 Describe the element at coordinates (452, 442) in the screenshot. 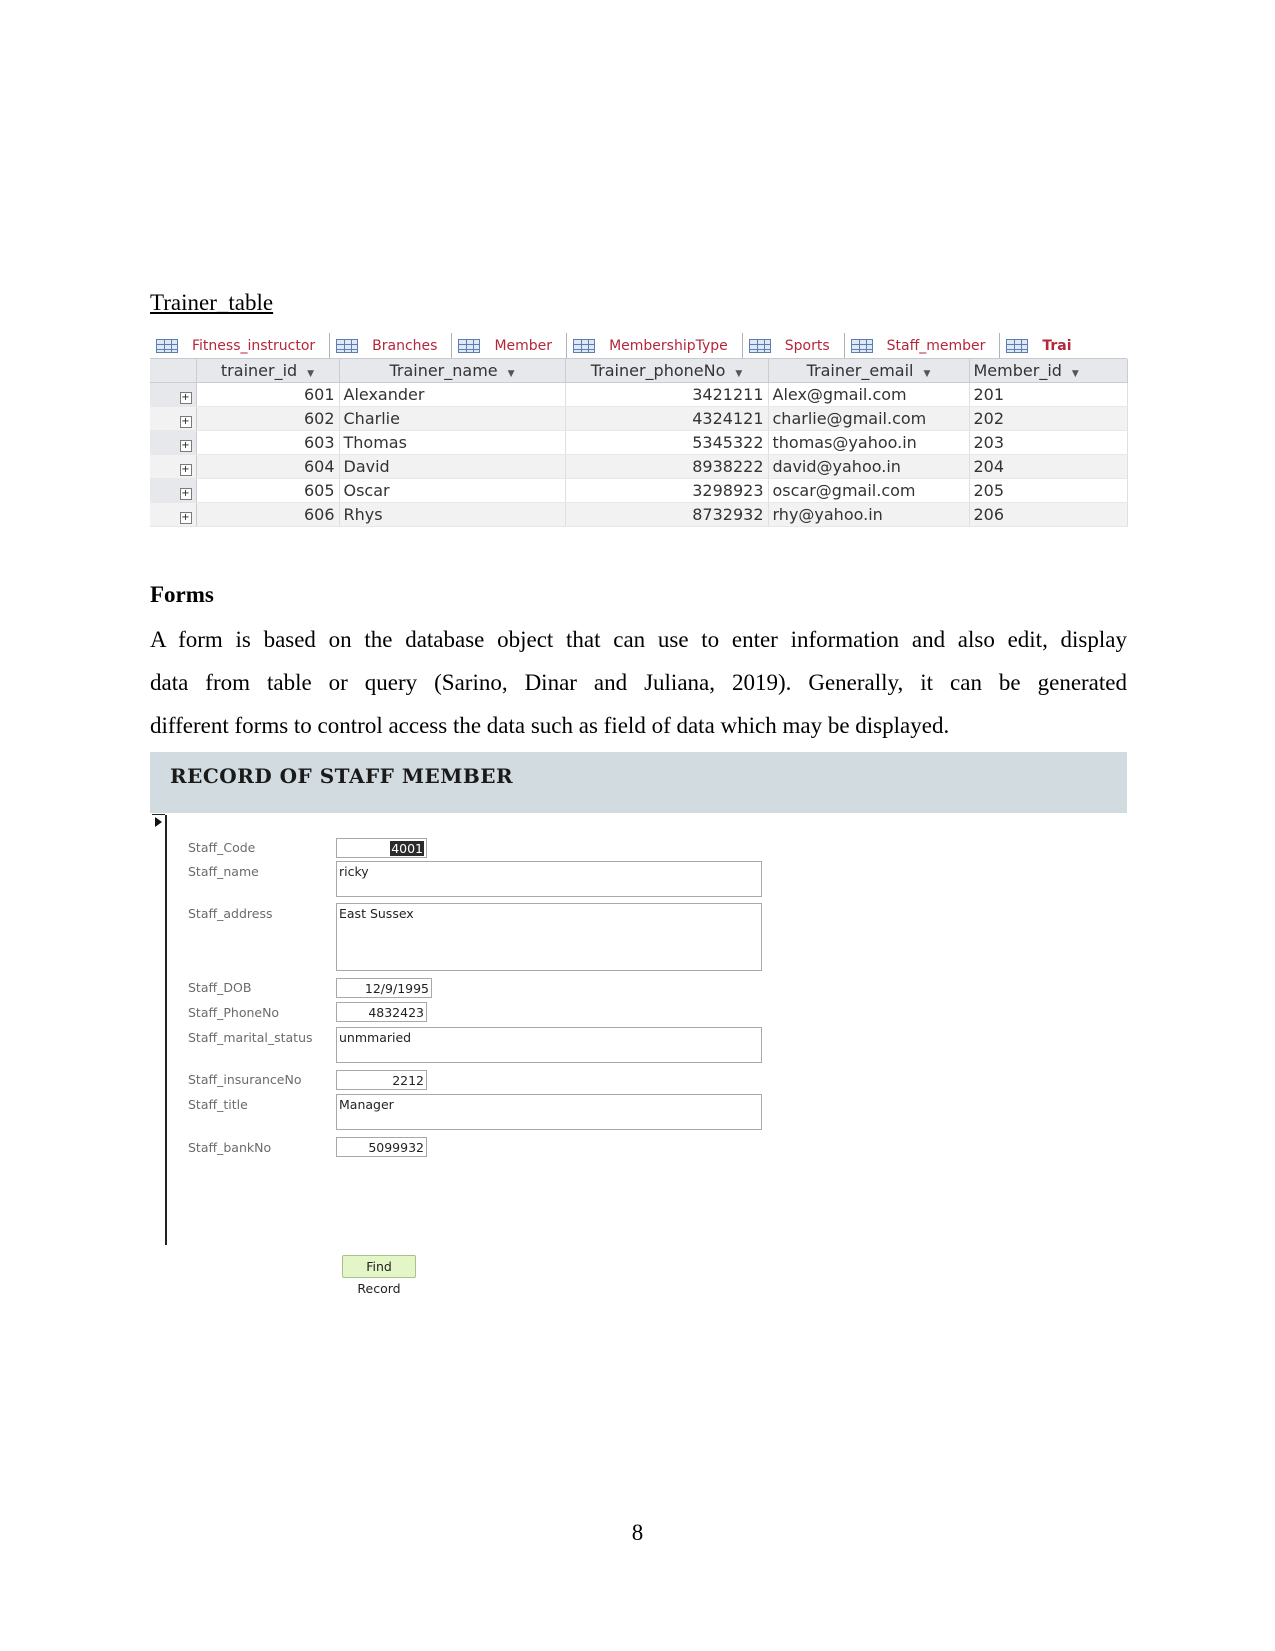

I see `cell-trainer-name: Thomas` at that location.